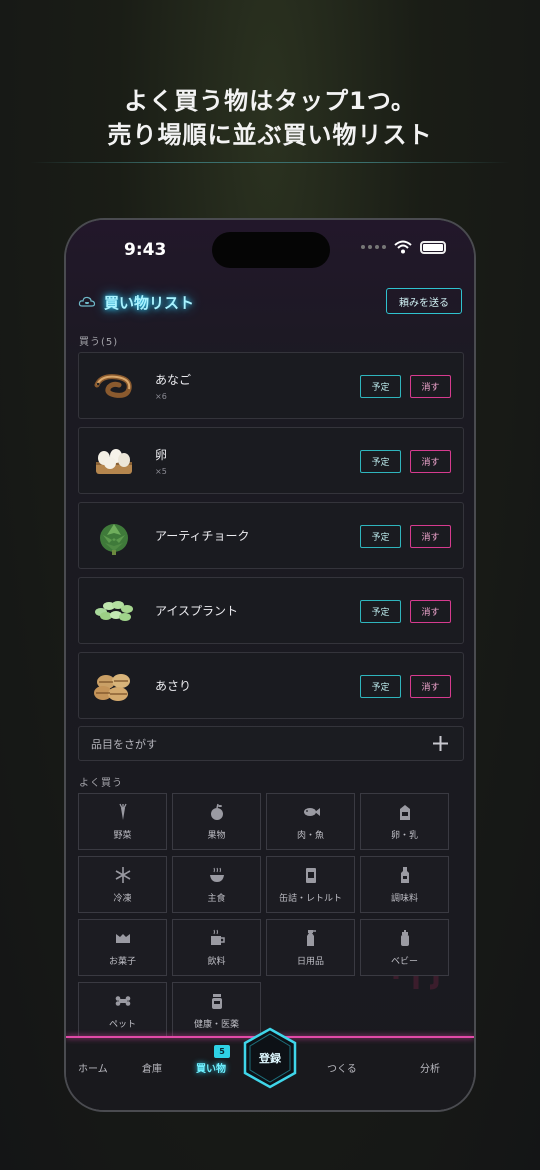 The width and height of the screenshot is (540, 1170). I want to click on category-label: 日用品, so click(310, 961).